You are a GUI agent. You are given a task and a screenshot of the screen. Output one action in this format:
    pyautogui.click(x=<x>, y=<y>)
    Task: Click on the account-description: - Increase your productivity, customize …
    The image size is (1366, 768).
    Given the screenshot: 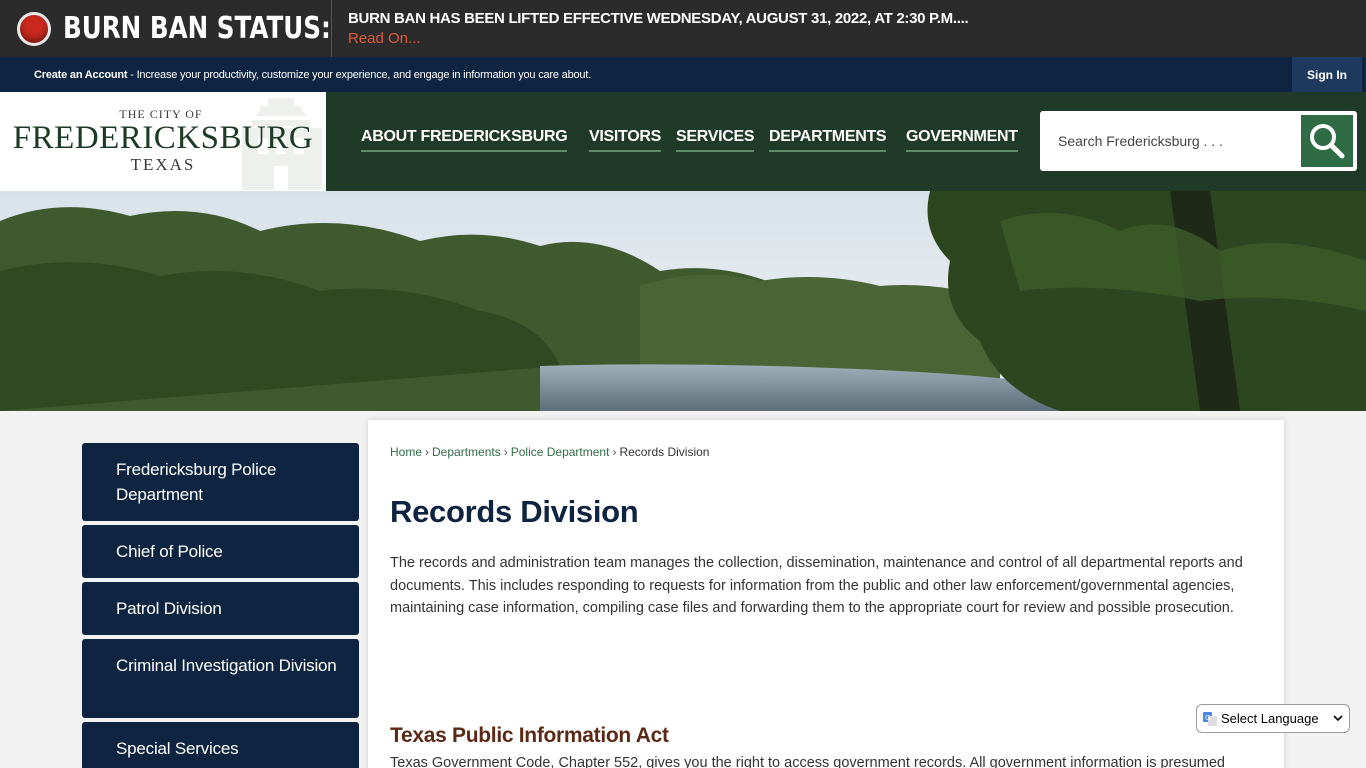 What is the action you would take?
    pyautogui.click(x=359, y=74)
    